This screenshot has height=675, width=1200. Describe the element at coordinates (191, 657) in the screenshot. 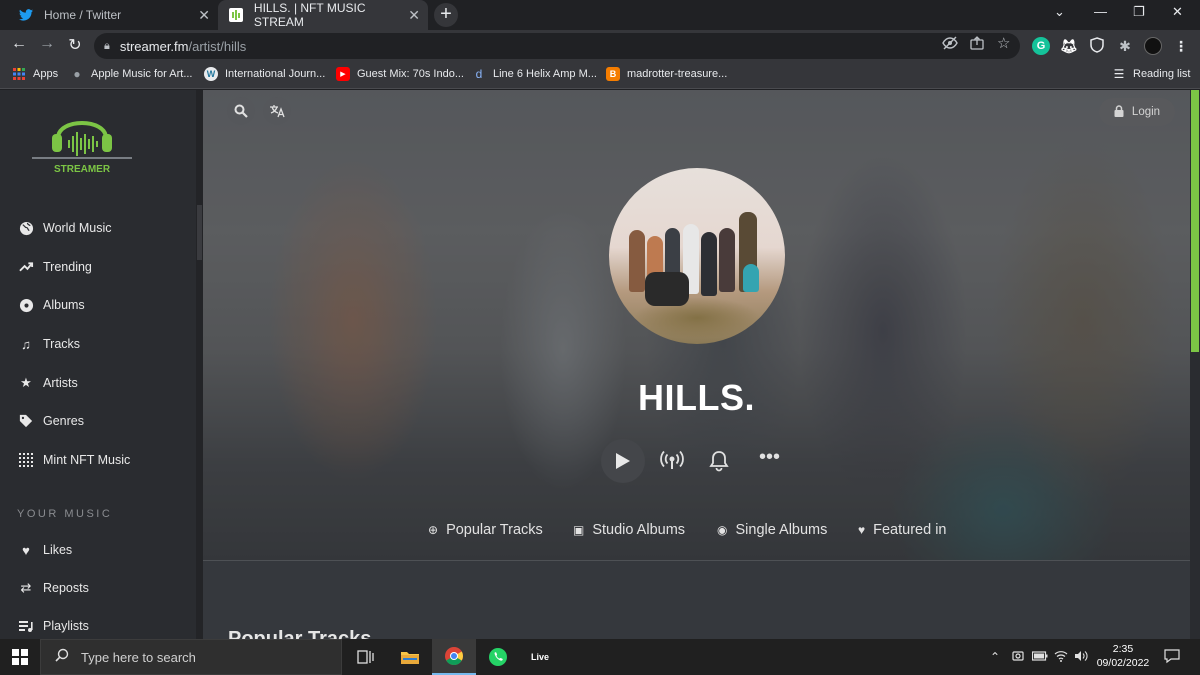

I see `taskbar-search-input: Type here to search` at that location.